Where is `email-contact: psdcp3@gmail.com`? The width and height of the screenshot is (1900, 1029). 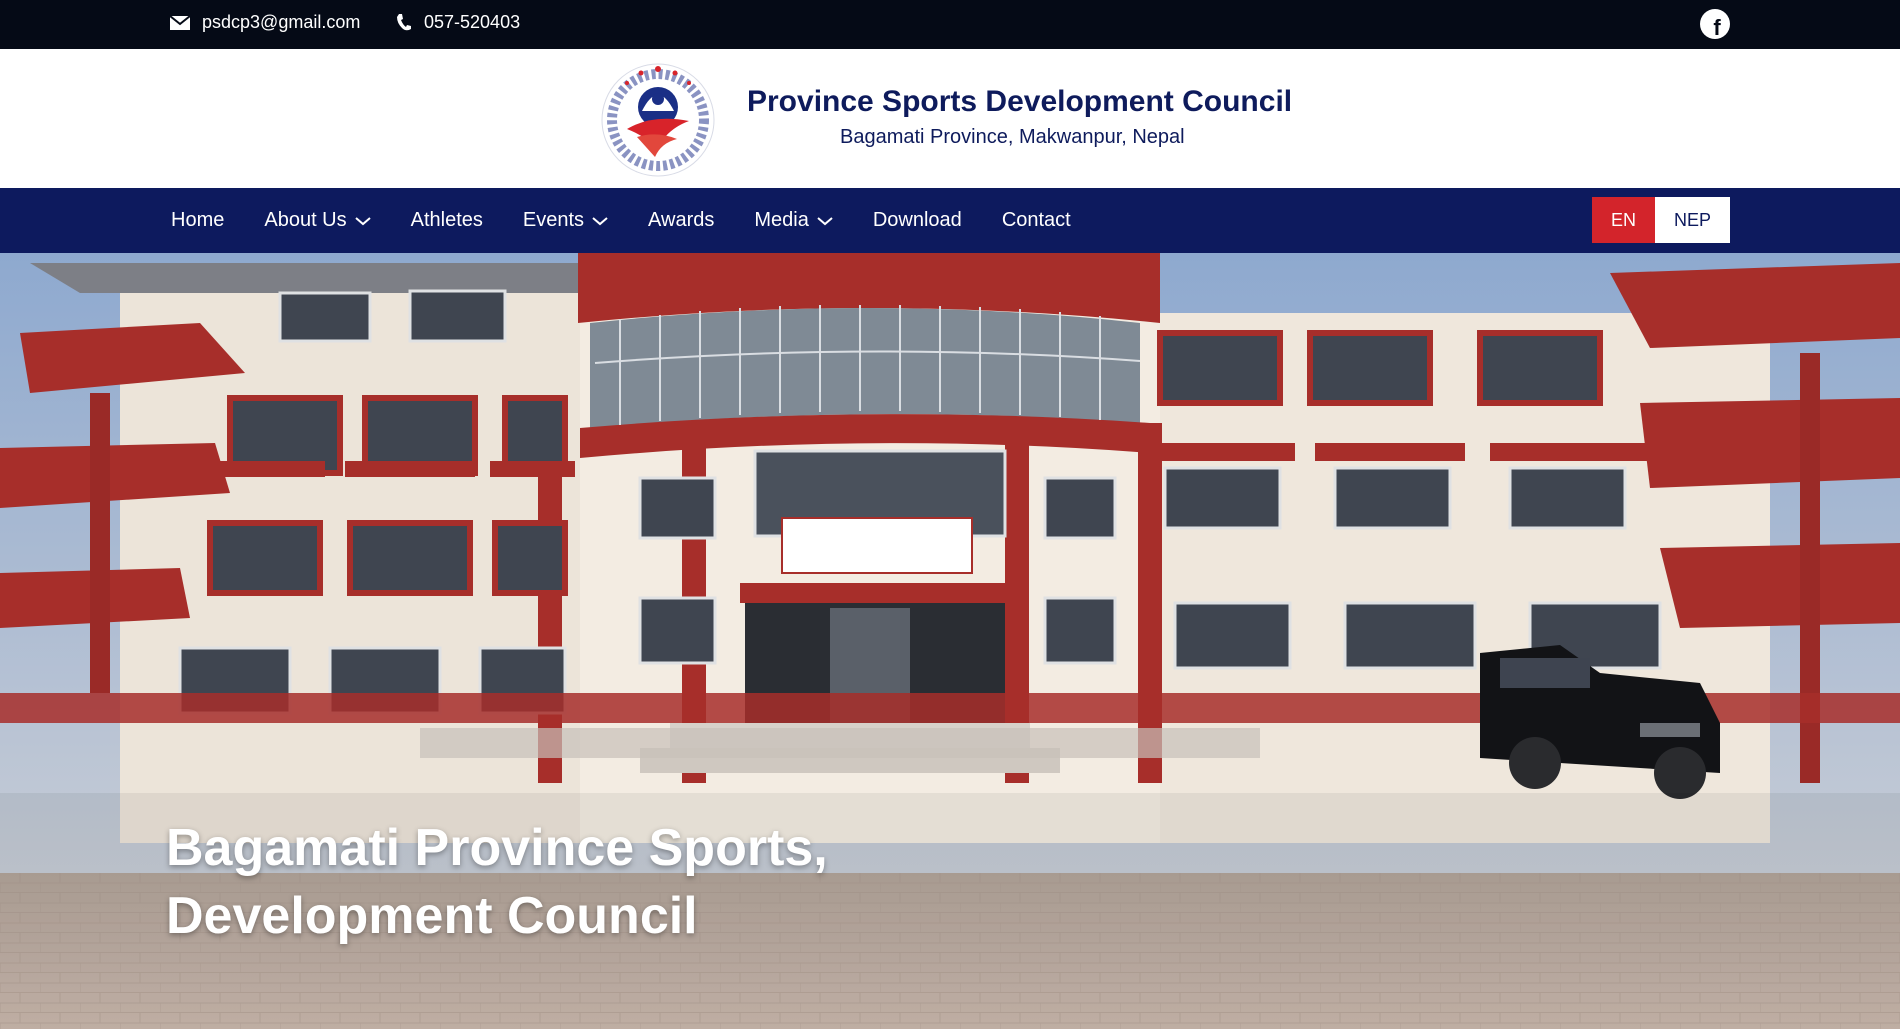
email-contact: psdcp3@gmail.com is located at coordinates (265, 22).